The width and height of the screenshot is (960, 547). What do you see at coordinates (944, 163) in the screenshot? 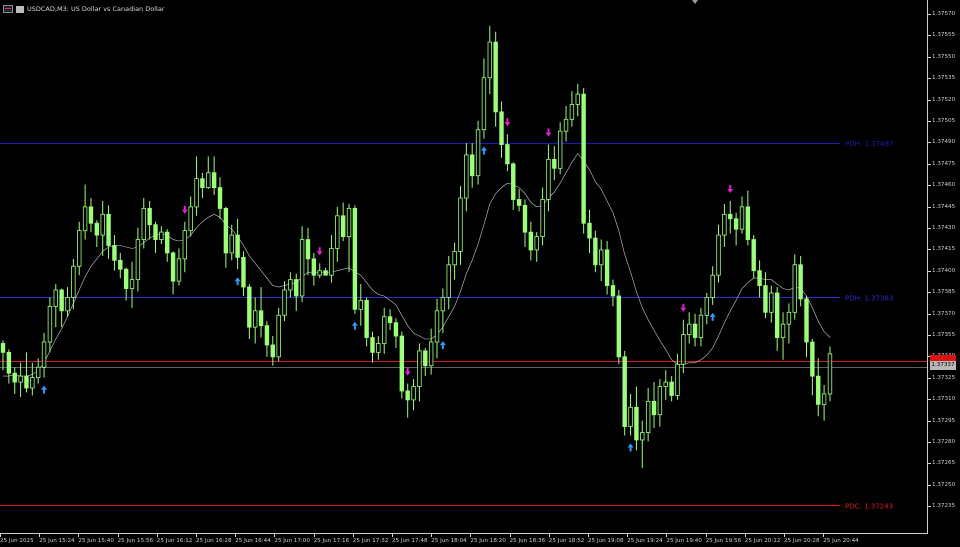
I see `price-tick-label: 1.37475` at bounding box center [944, 163].